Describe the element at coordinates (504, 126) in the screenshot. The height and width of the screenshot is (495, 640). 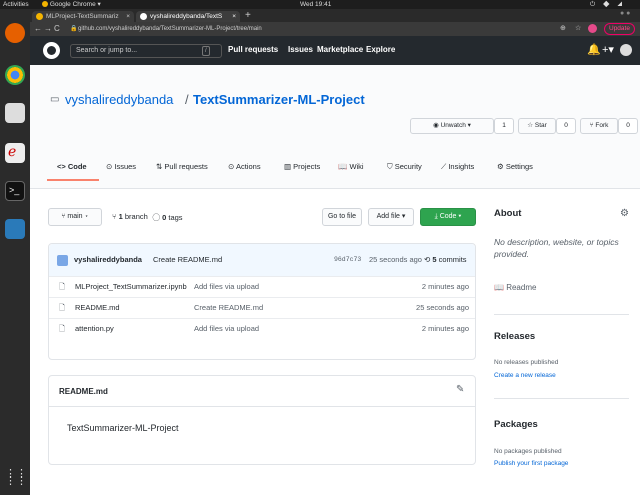
I see `watch-count: 1` at that location.